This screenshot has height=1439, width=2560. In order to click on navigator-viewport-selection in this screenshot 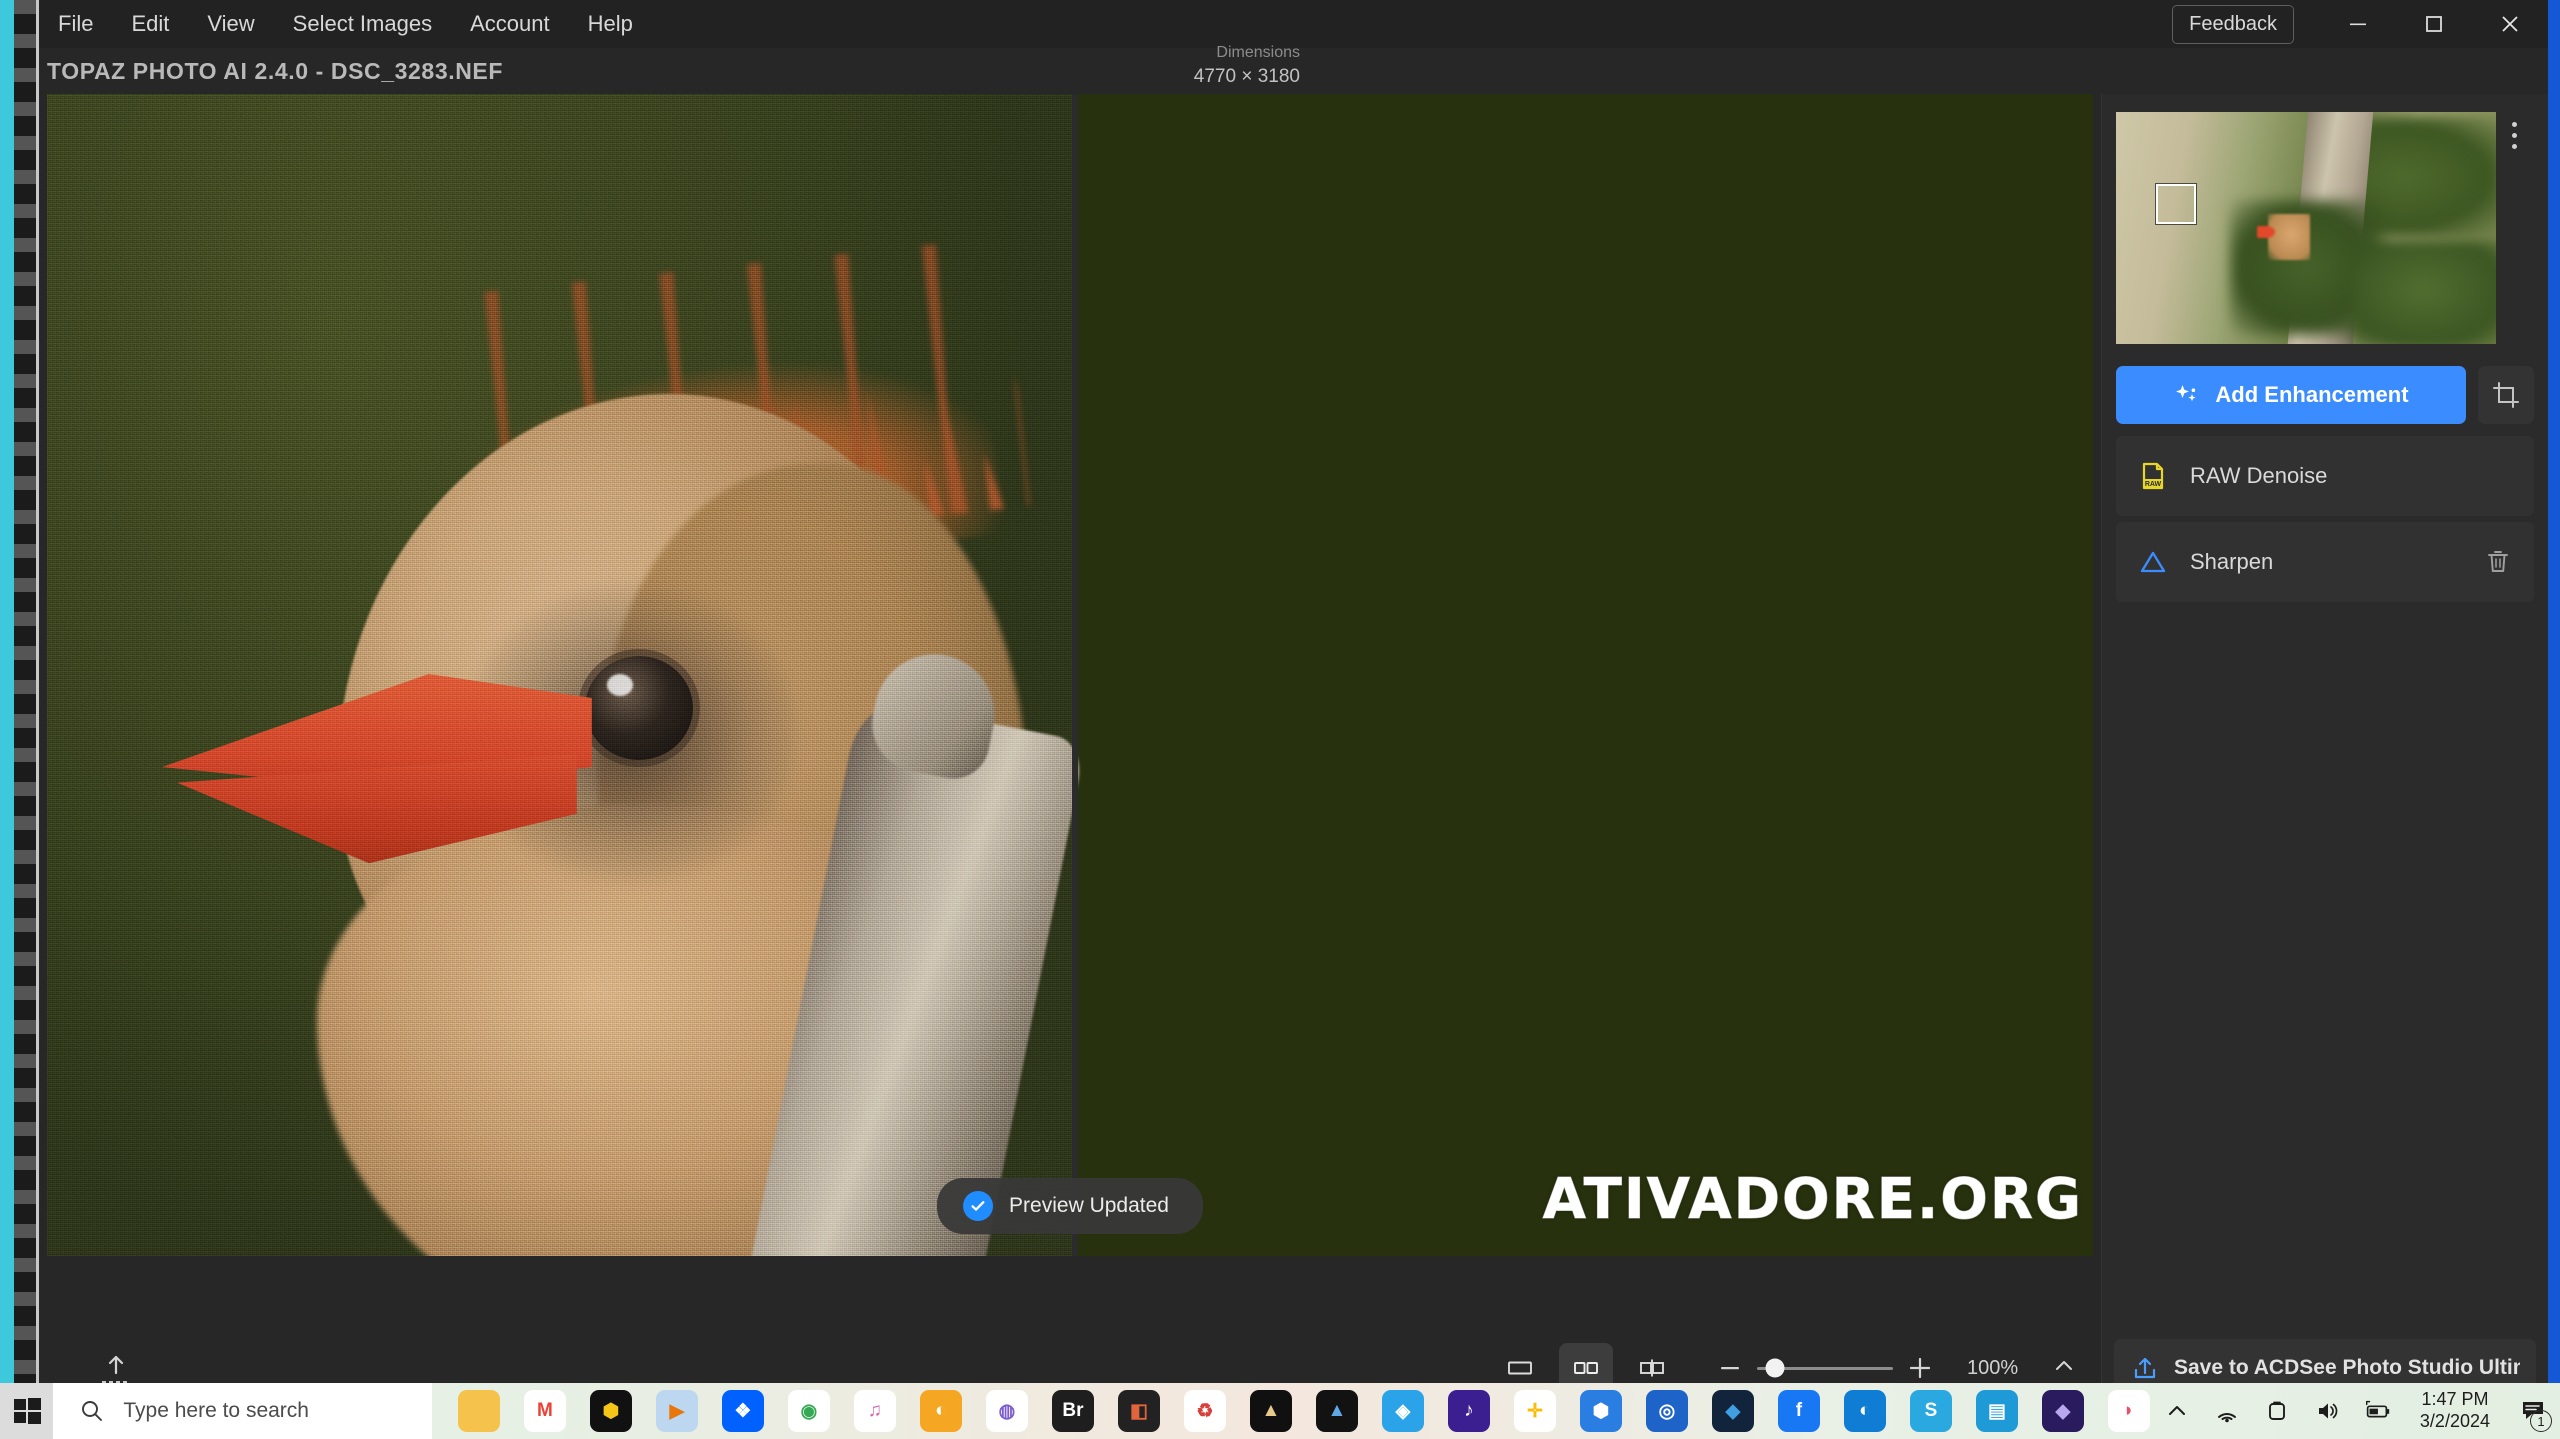, I will do `click(2176, 204)`.